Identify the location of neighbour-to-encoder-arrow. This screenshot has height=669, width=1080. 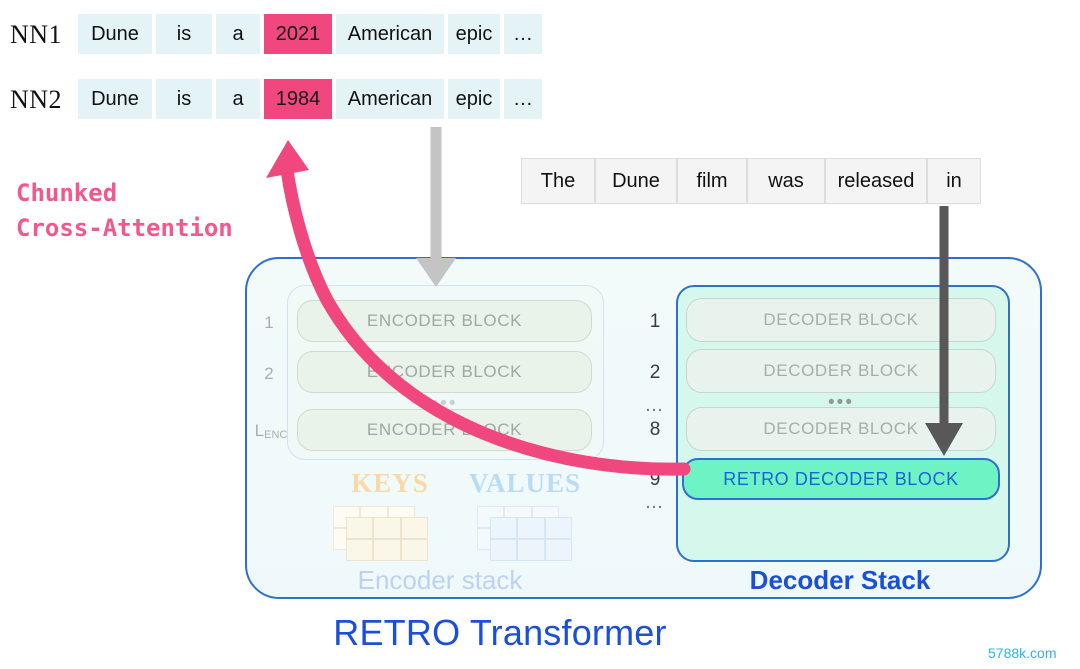
(436, 207).